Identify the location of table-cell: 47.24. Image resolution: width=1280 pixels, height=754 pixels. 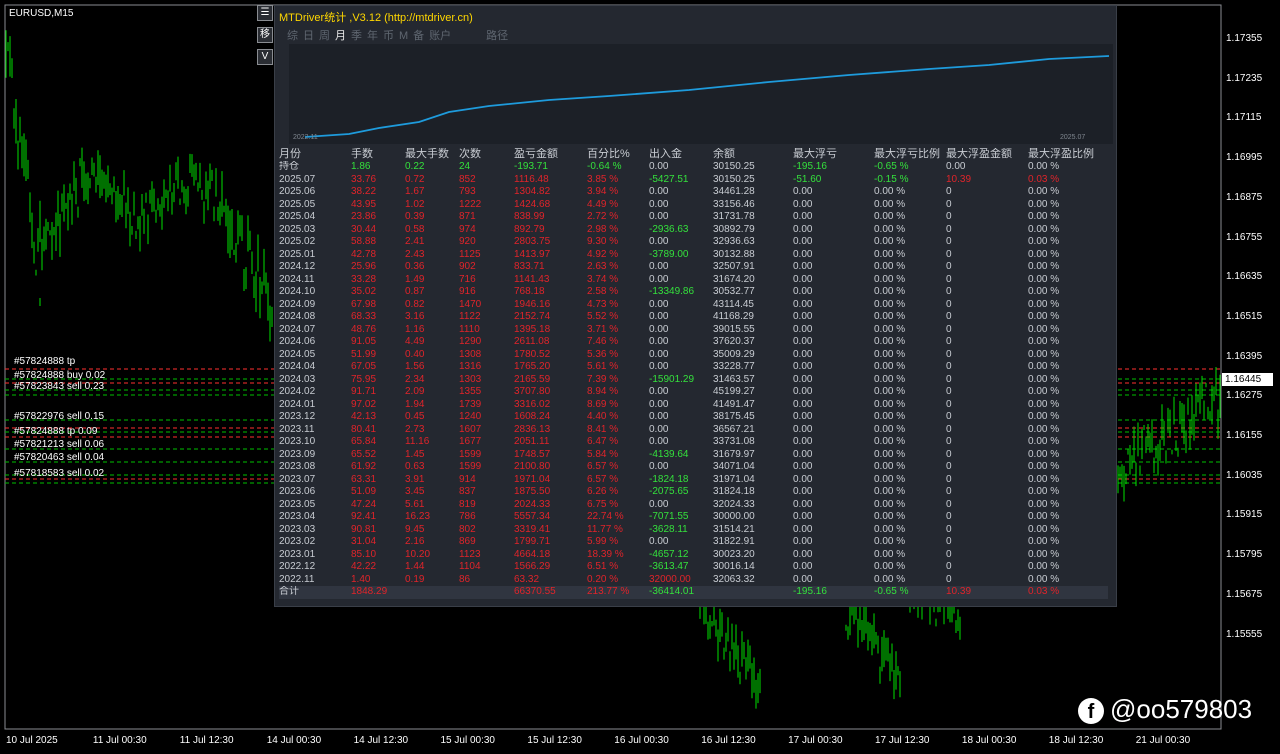
(364, 504).